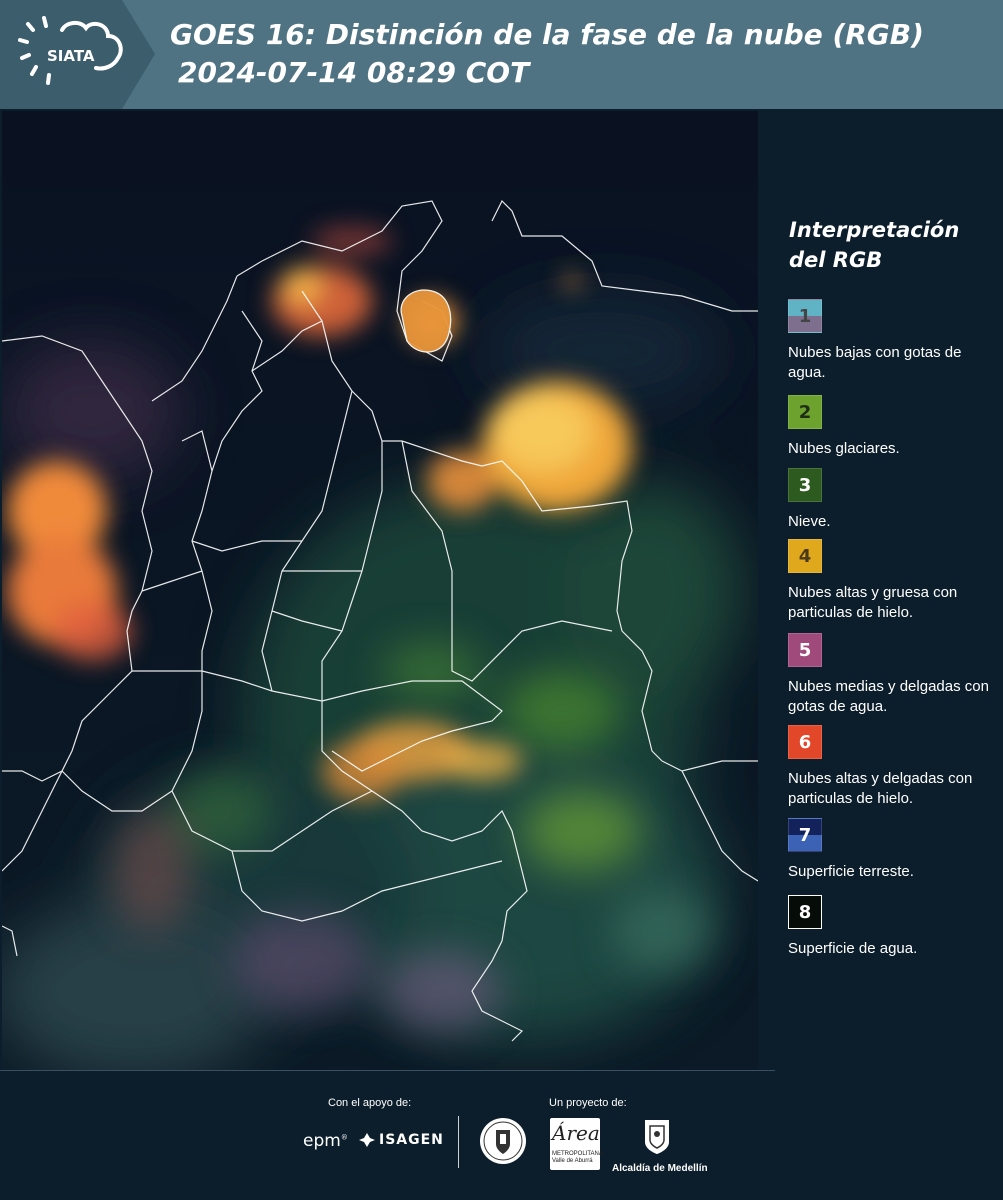  Describe the element at coordinates (893, 850) in the screenshot. I see `legend-item-7: 7 Superficie terreste.` at that location.